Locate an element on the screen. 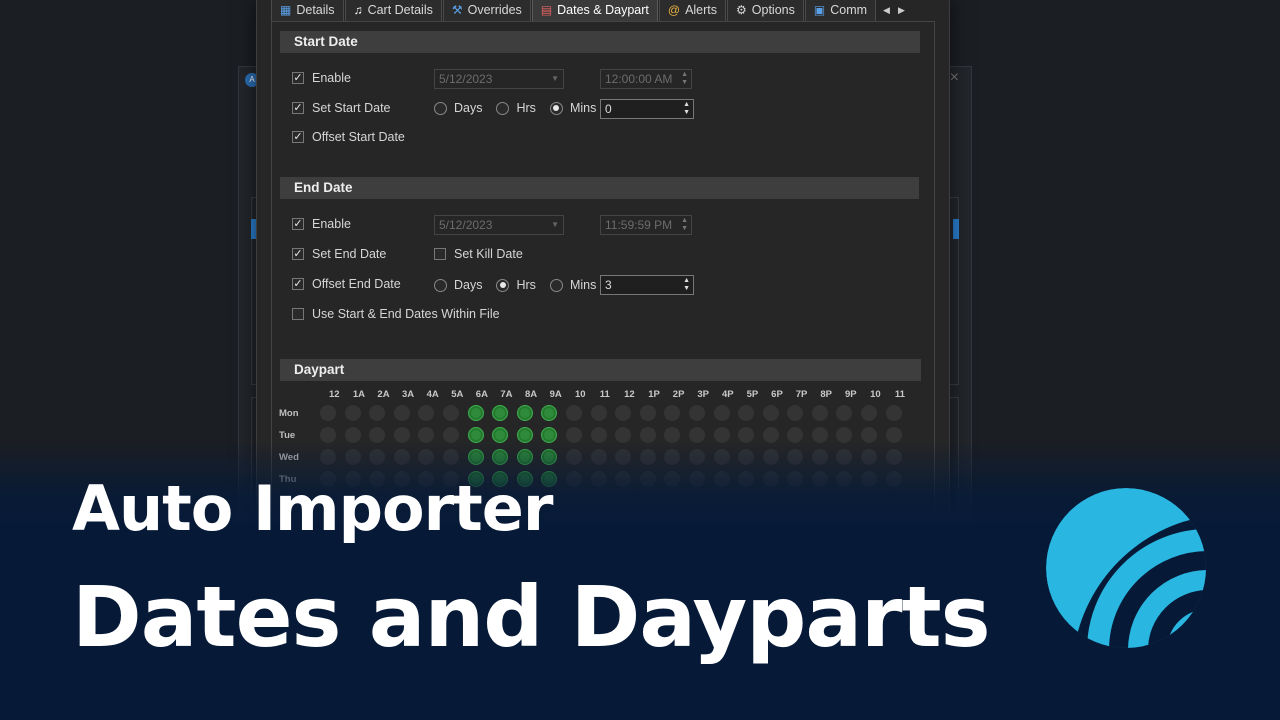 This screenshot has height=720, width=1280. close-icon: × is located at coordinates (954, 78).